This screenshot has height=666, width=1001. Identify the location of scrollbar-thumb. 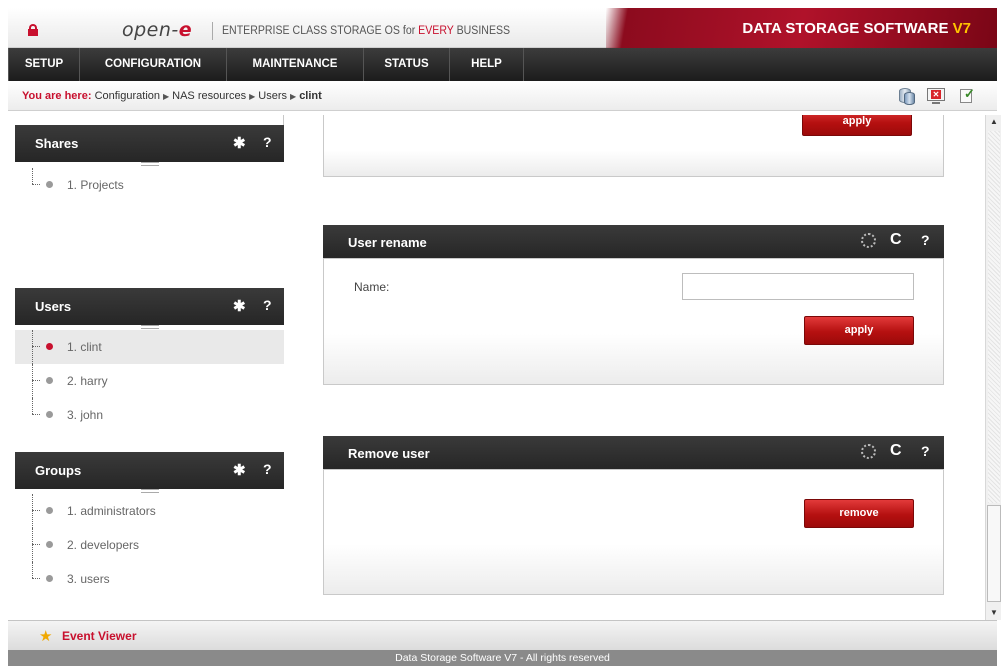
(994, 553).